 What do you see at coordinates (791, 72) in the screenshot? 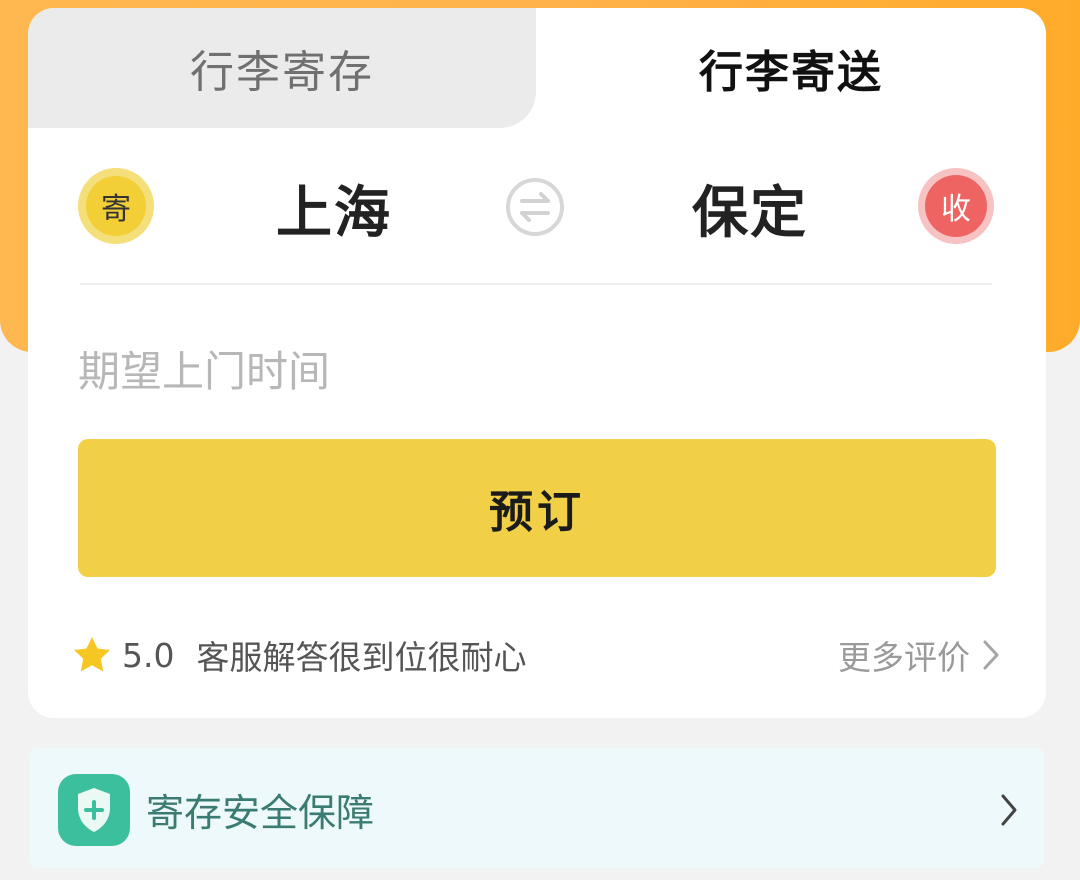
I see `tab-label: 行李寄送` at bounding box center [791, 72].